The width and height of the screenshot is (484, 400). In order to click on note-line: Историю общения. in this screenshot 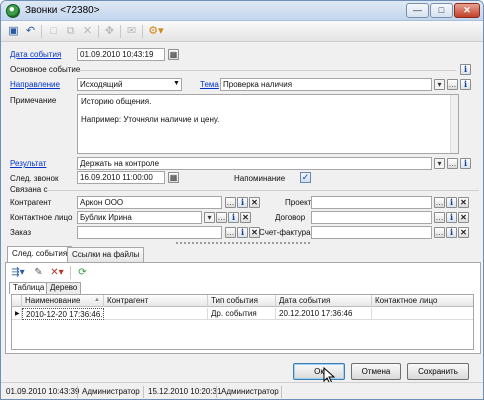, I will do `click(116, 101)`.